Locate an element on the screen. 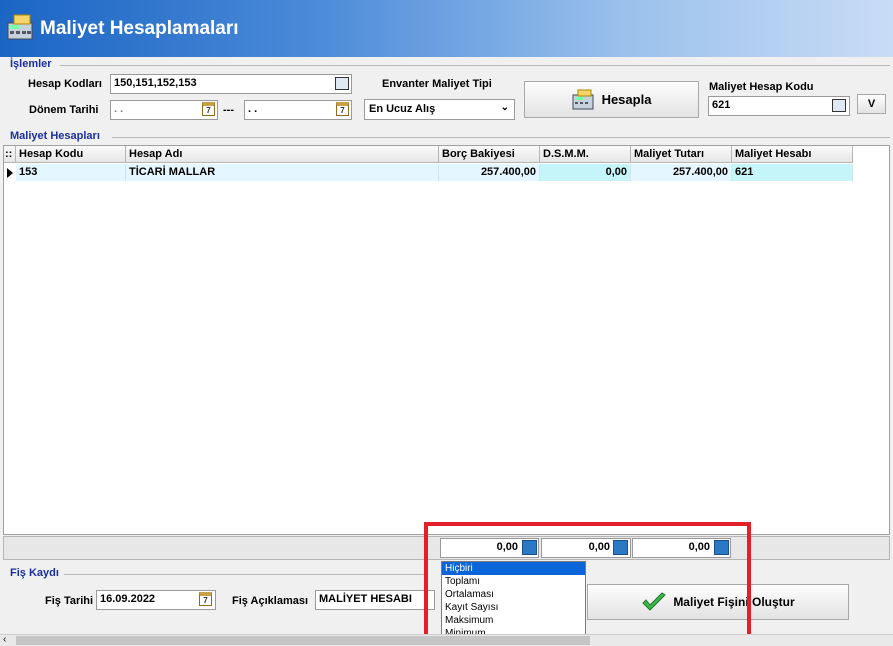 This screenshot has width=893, height=646. maliyet-hesap-kodu-input: 621 is located at coordinates (779, 106).